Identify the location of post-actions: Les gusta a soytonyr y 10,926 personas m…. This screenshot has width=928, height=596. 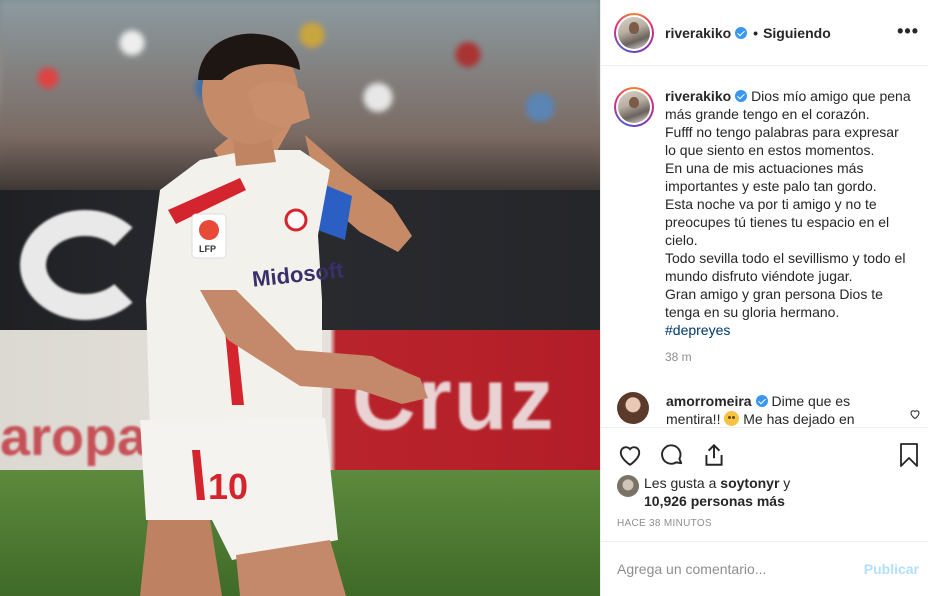
(764, 484).